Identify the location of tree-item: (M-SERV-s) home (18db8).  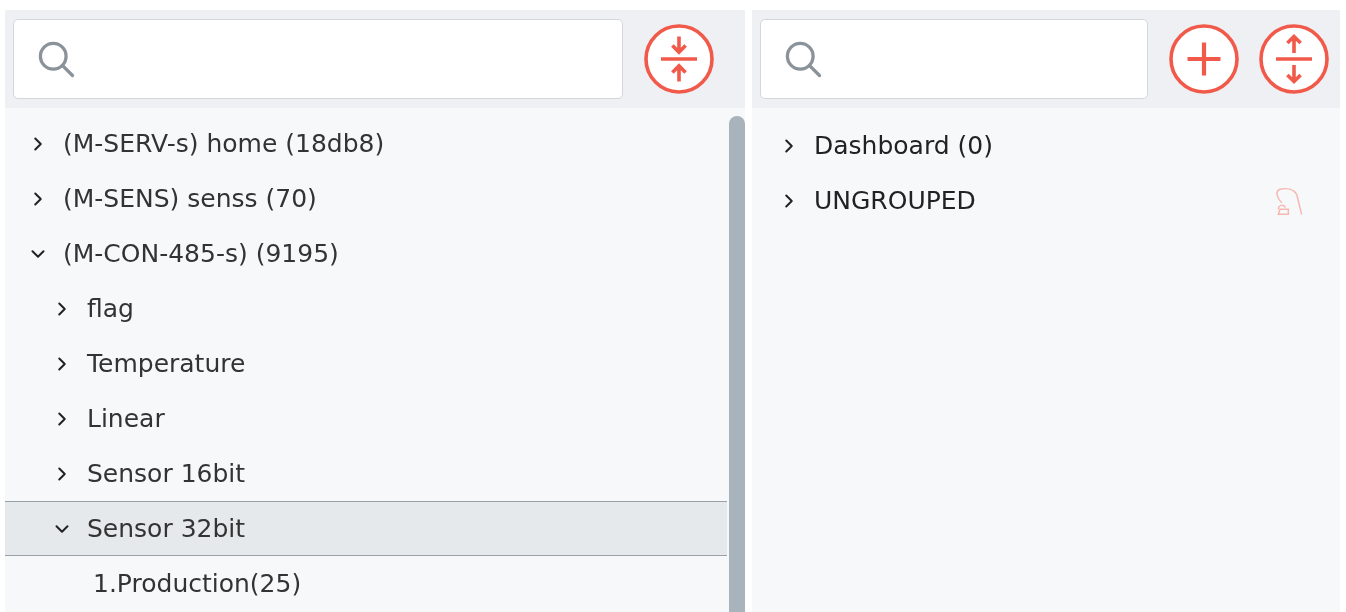
(366, 143).